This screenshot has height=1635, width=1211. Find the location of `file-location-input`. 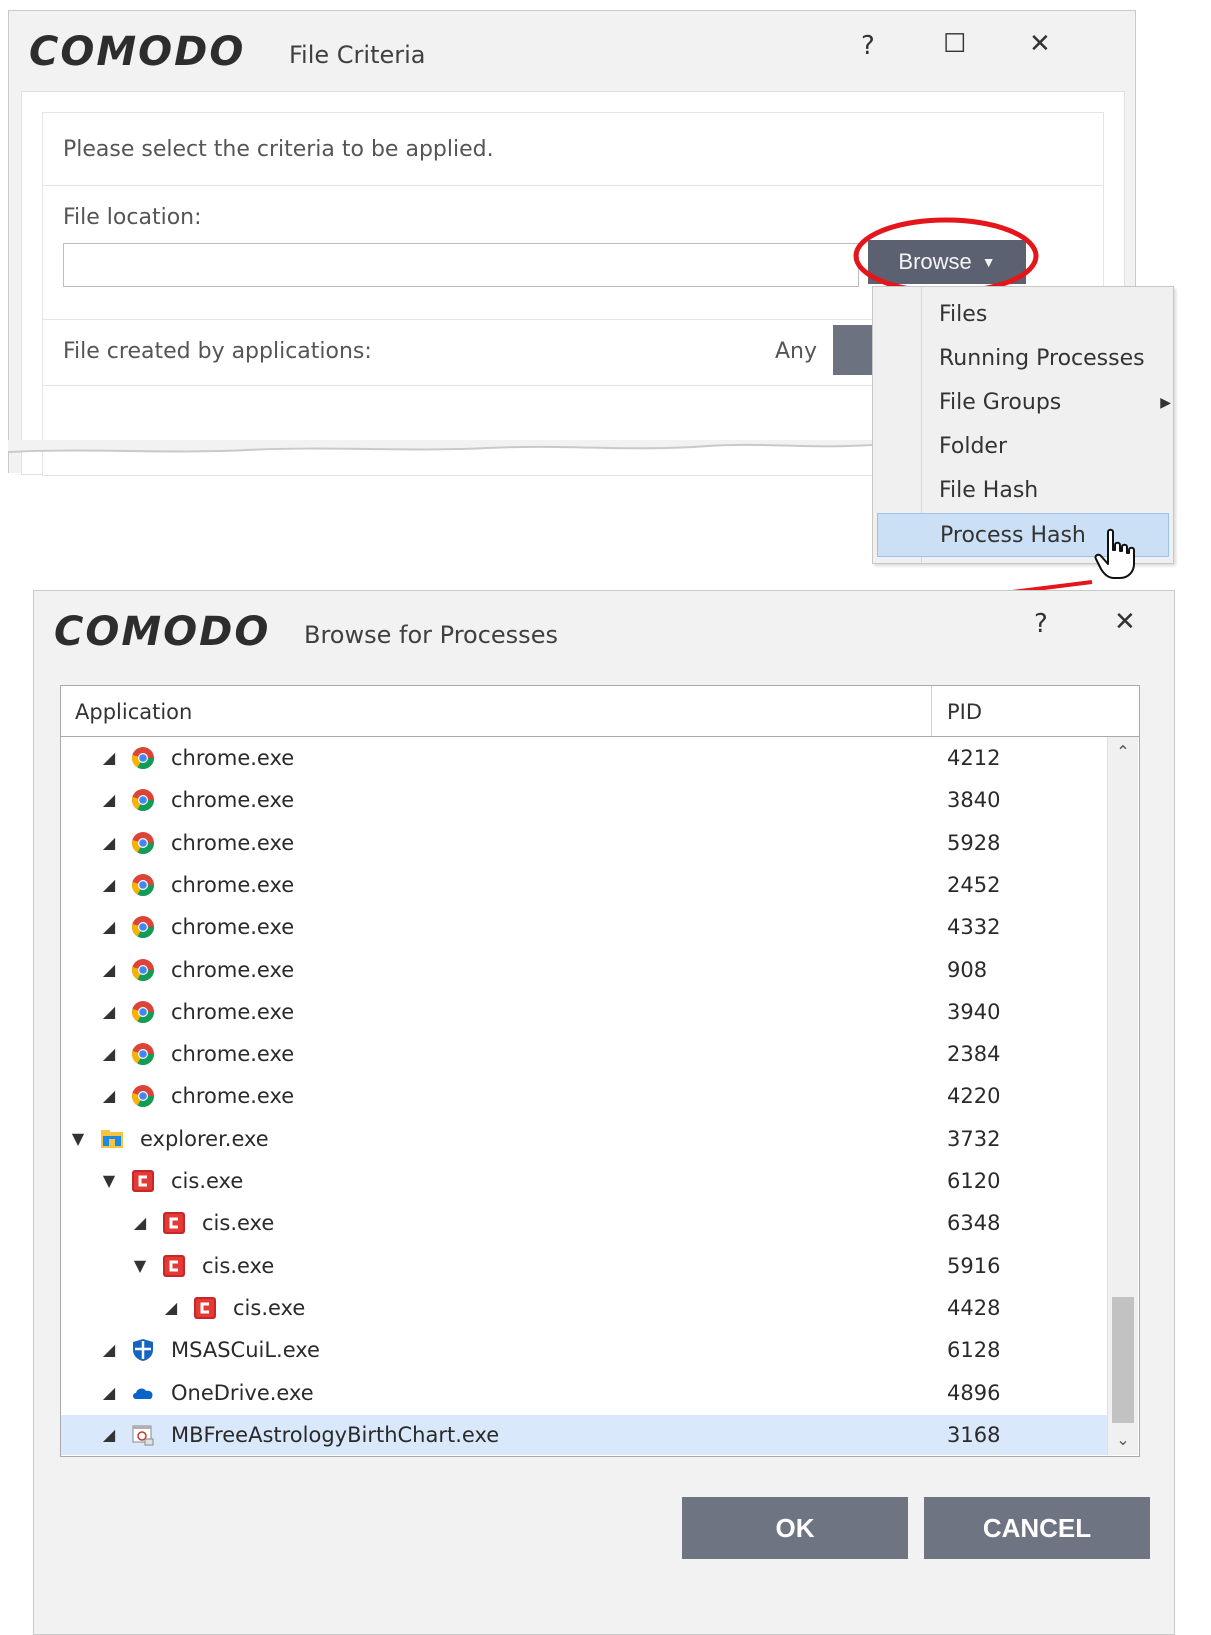

file-location-input is located at coordinates (461, 265).